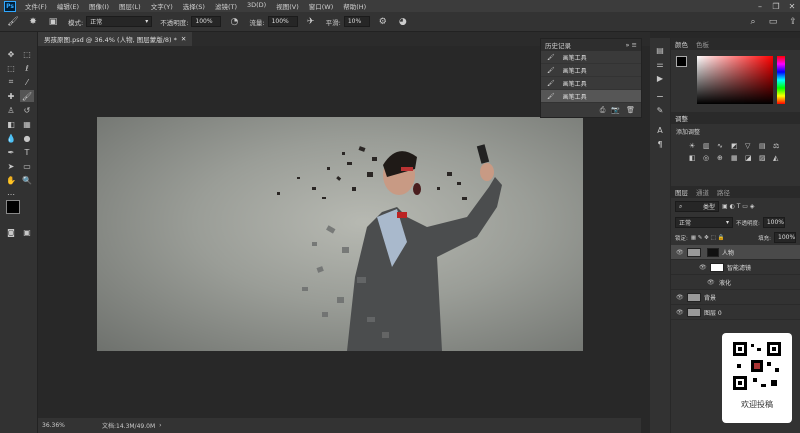  What do you see at coordinates (773, 222) in the screenshot?
I see `layer-opacity-field: 100%` at bounding box center [773, 222].